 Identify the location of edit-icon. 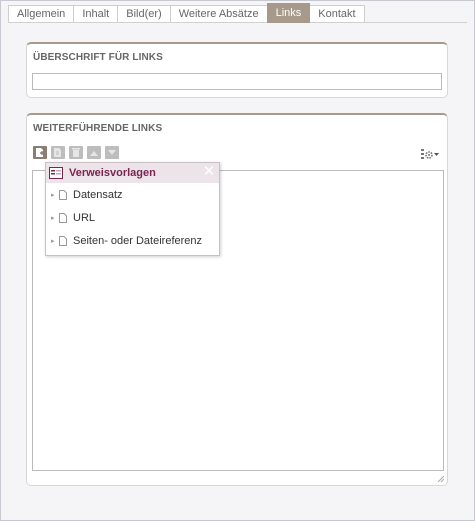
(57, 152).